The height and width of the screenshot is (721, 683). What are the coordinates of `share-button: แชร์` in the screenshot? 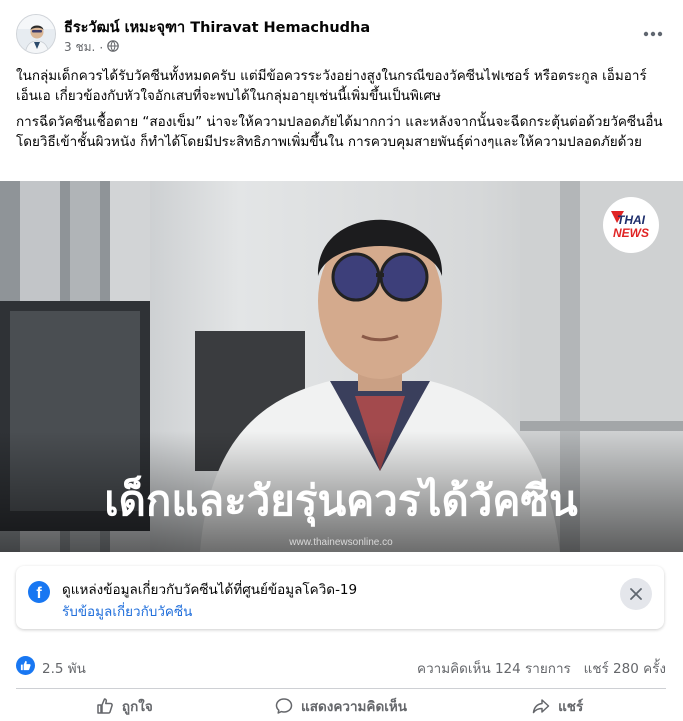 It's located at (557, 705).